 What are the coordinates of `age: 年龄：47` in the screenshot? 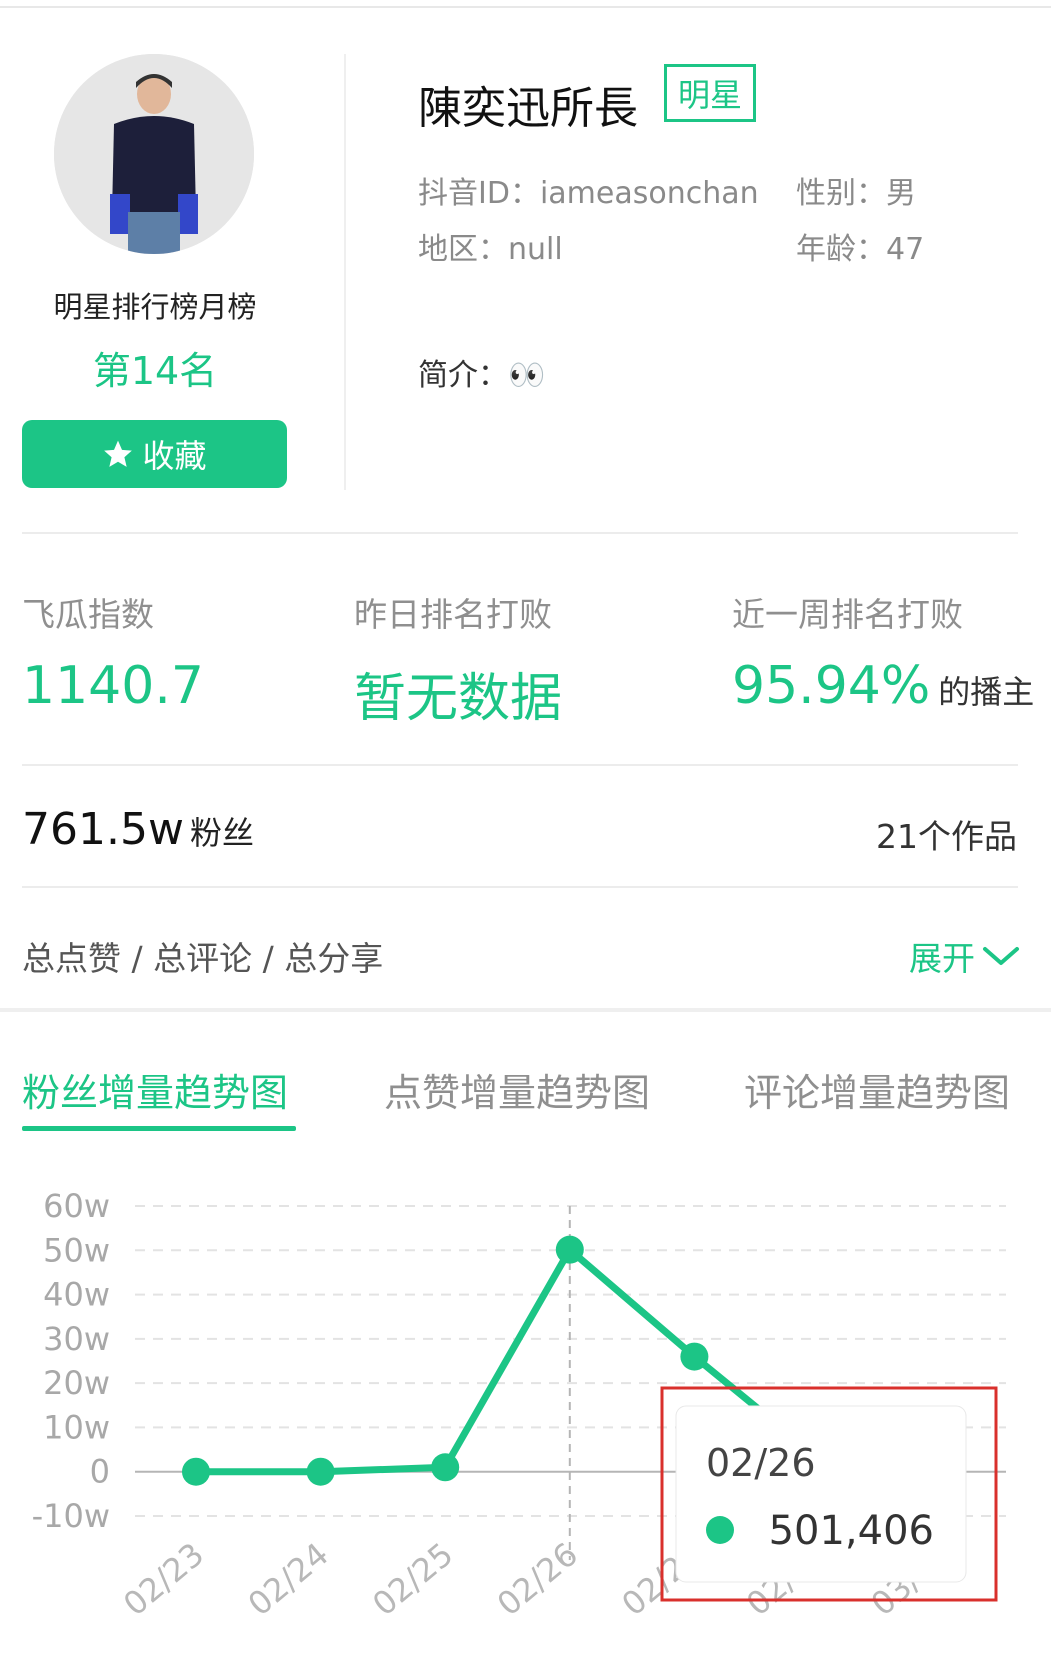 It's located at (860, 249).